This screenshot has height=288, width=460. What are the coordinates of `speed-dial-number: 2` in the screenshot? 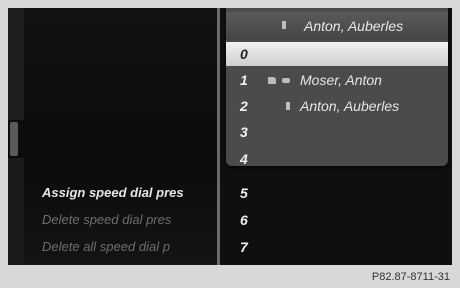 It's located at (244, 106).